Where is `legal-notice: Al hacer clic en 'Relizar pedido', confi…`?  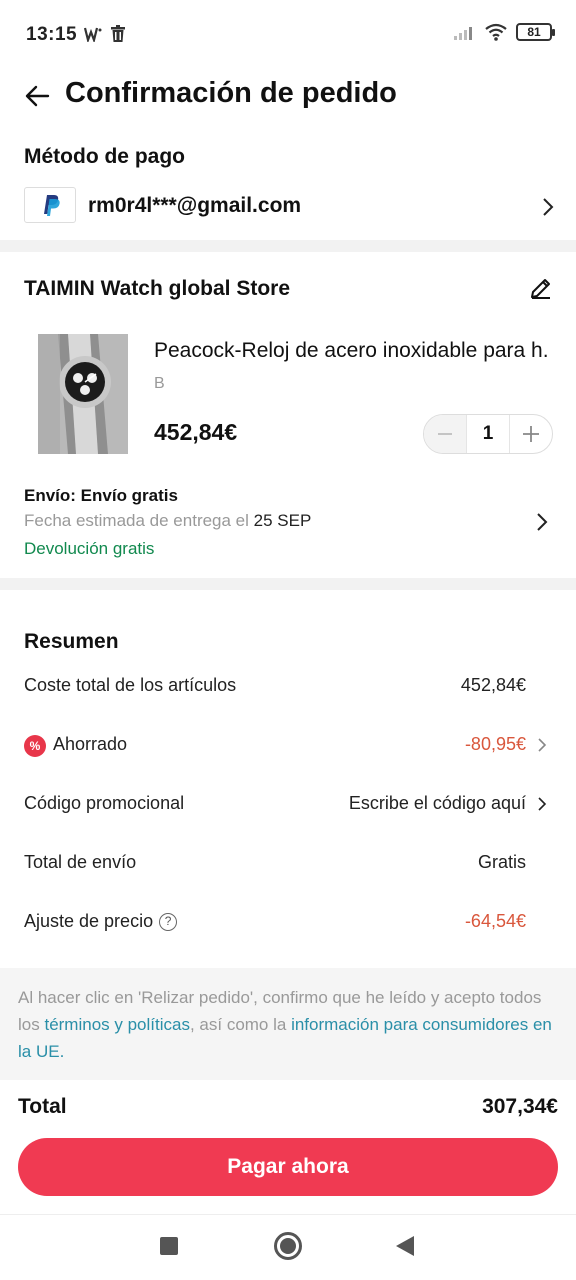 legal-notice: Al hacer clic en 'Relizar pedido', confi… is located at coordinates (288, 1024).